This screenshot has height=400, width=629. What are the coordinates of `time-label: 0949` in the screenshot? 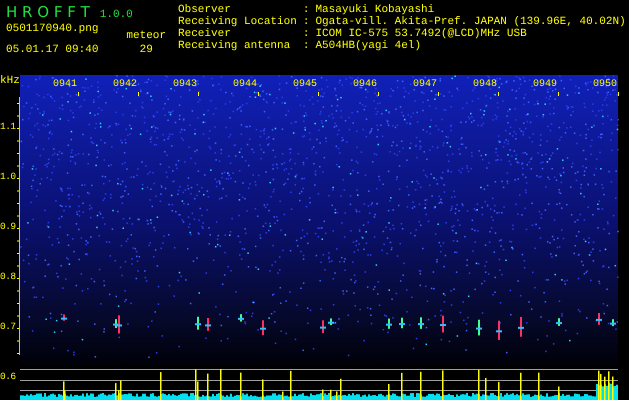 It's located at (545, 85).